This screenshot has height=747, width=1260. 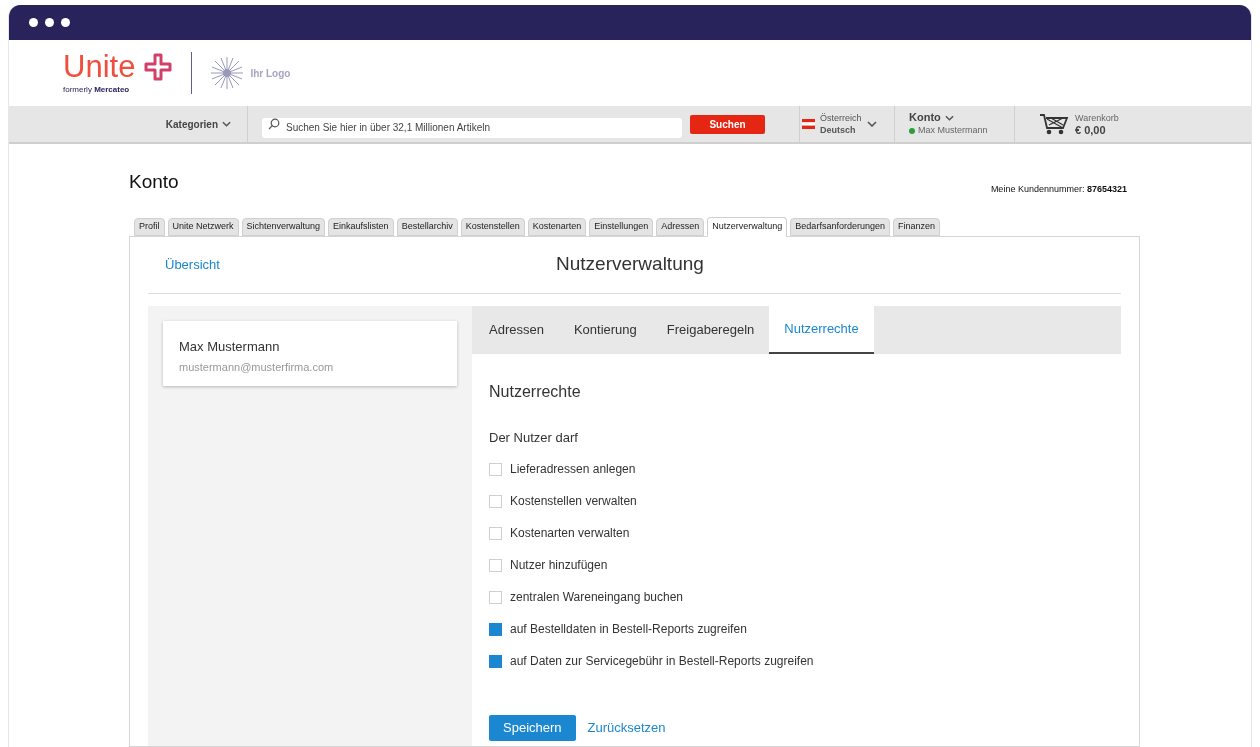 I want to click on account-tab: Kostenstellen, so click(x=492, y=226).